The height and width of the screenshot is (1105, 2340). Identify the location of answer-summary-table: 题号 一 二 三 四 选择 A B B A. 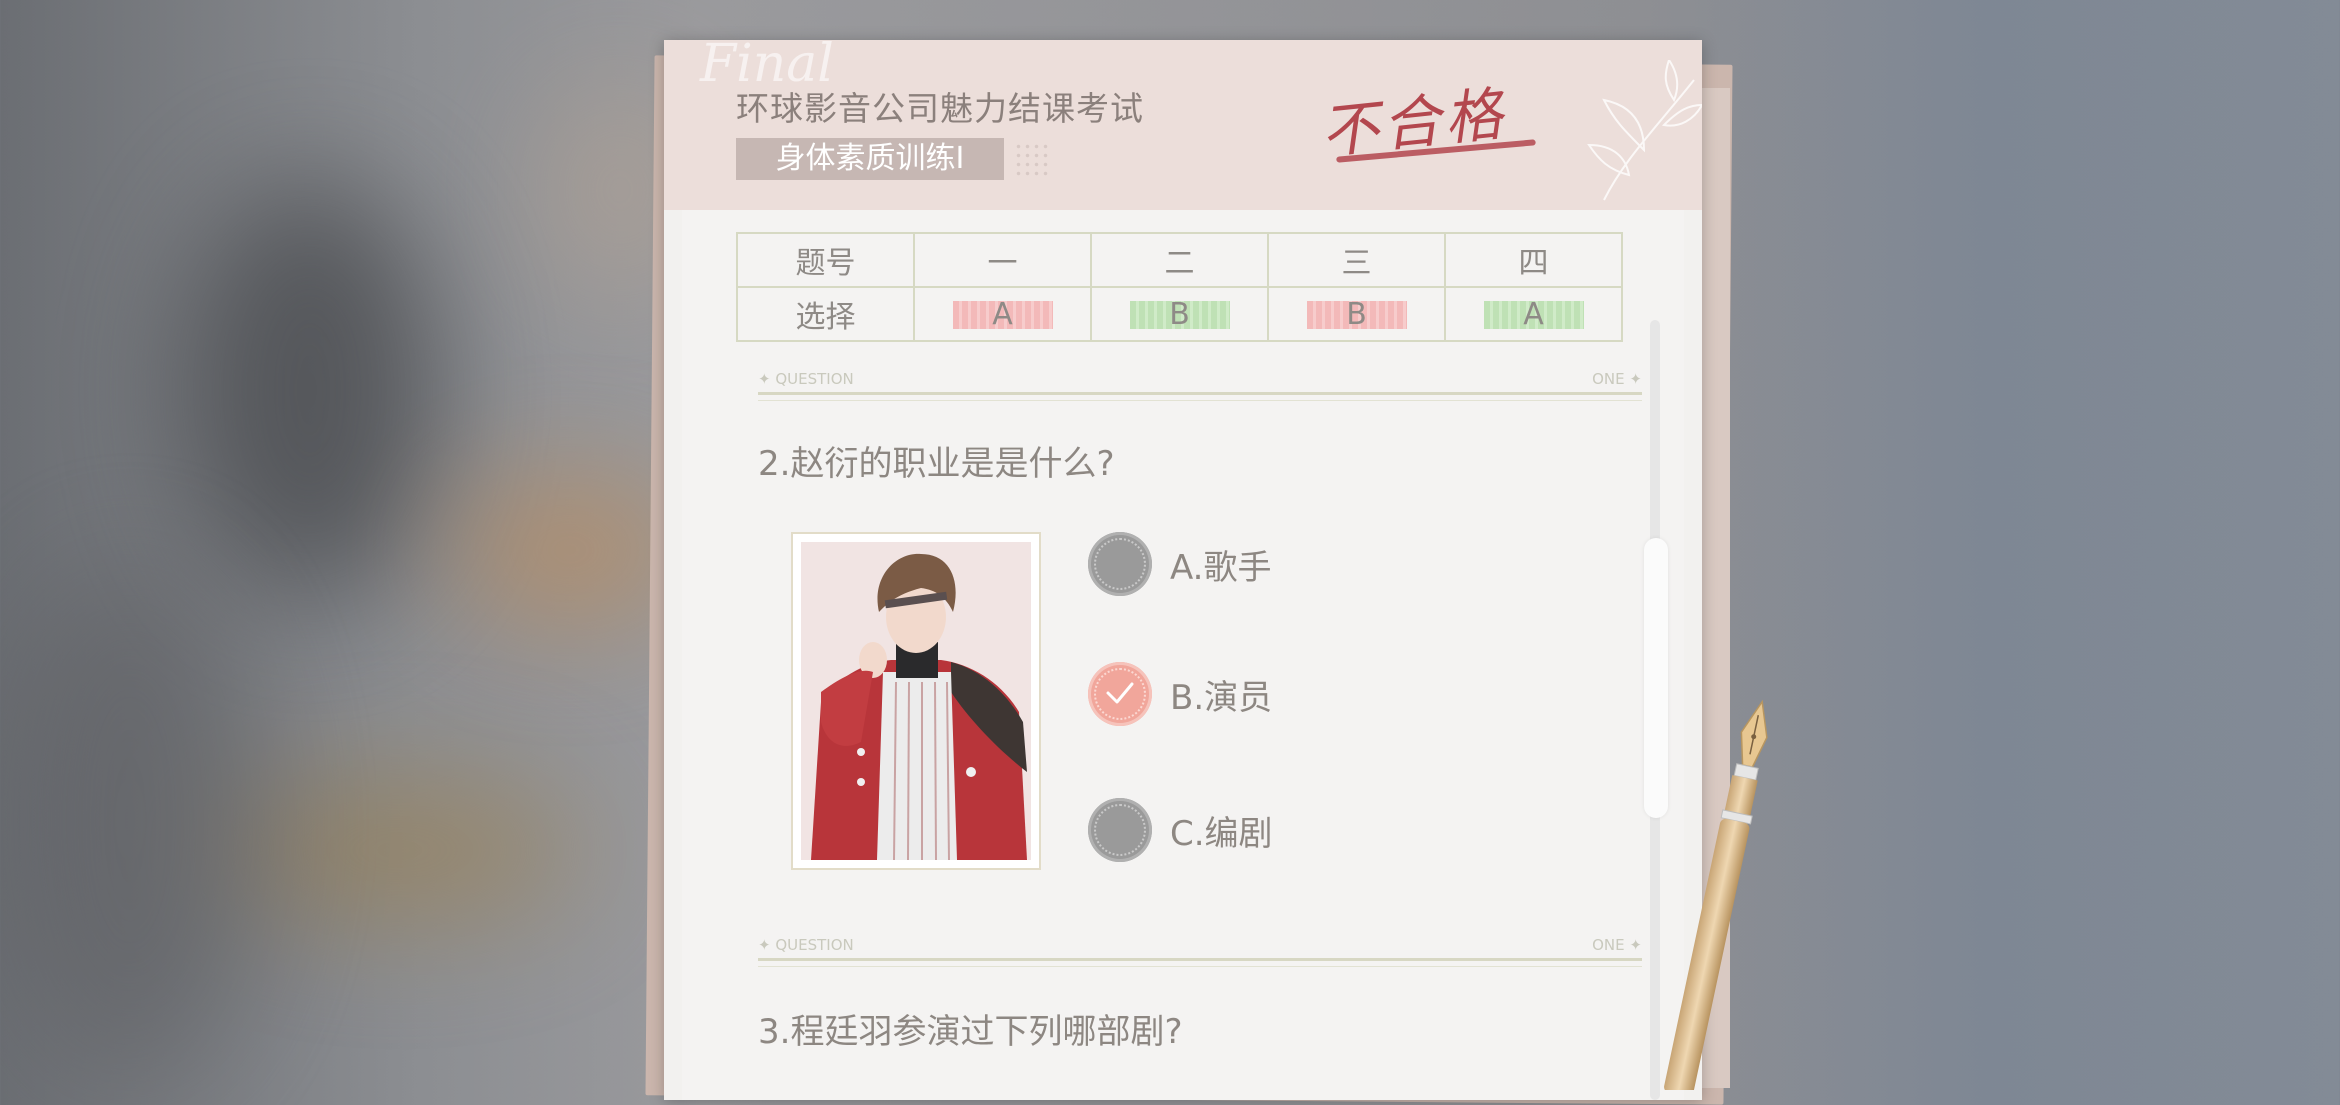
(1179, 287).